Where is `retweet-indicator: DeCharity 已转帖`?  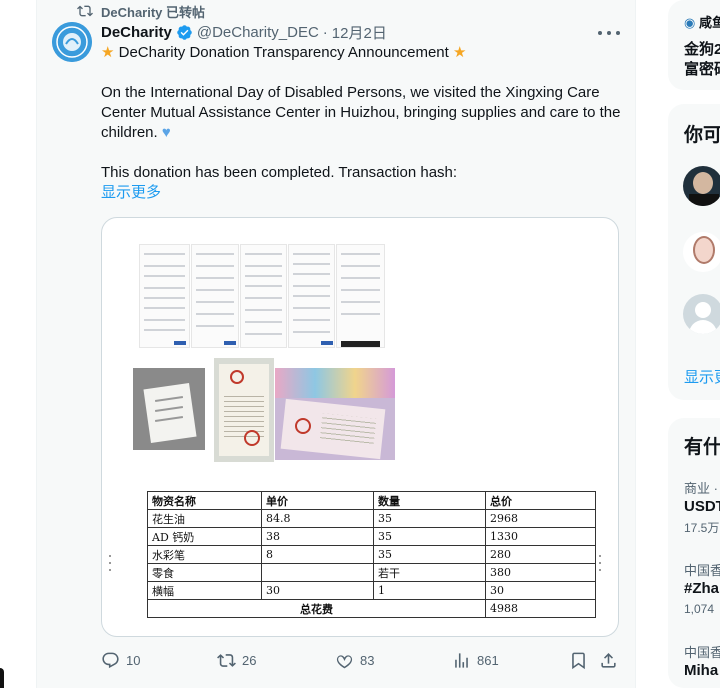
retweet-indicator: DeCharity 已转帖 is located at coordinates (141, 11).